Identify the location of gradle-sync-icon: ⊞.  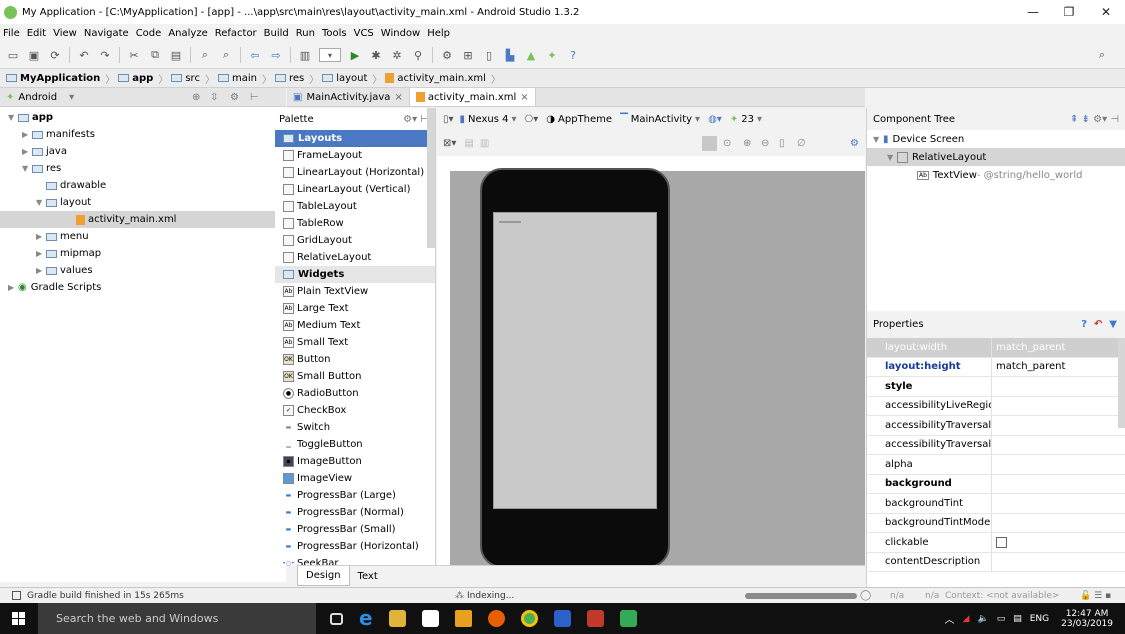
(468, 55).